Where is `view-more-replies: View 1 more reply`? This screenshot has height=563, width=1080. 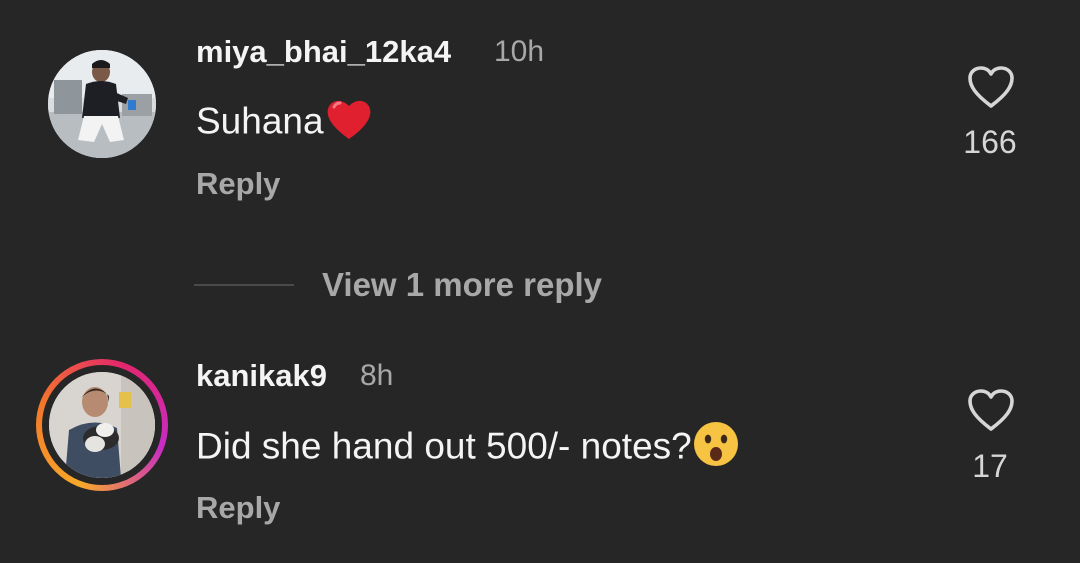
view-more-replies: View 1 more reply is located at coordinates (444, 285).